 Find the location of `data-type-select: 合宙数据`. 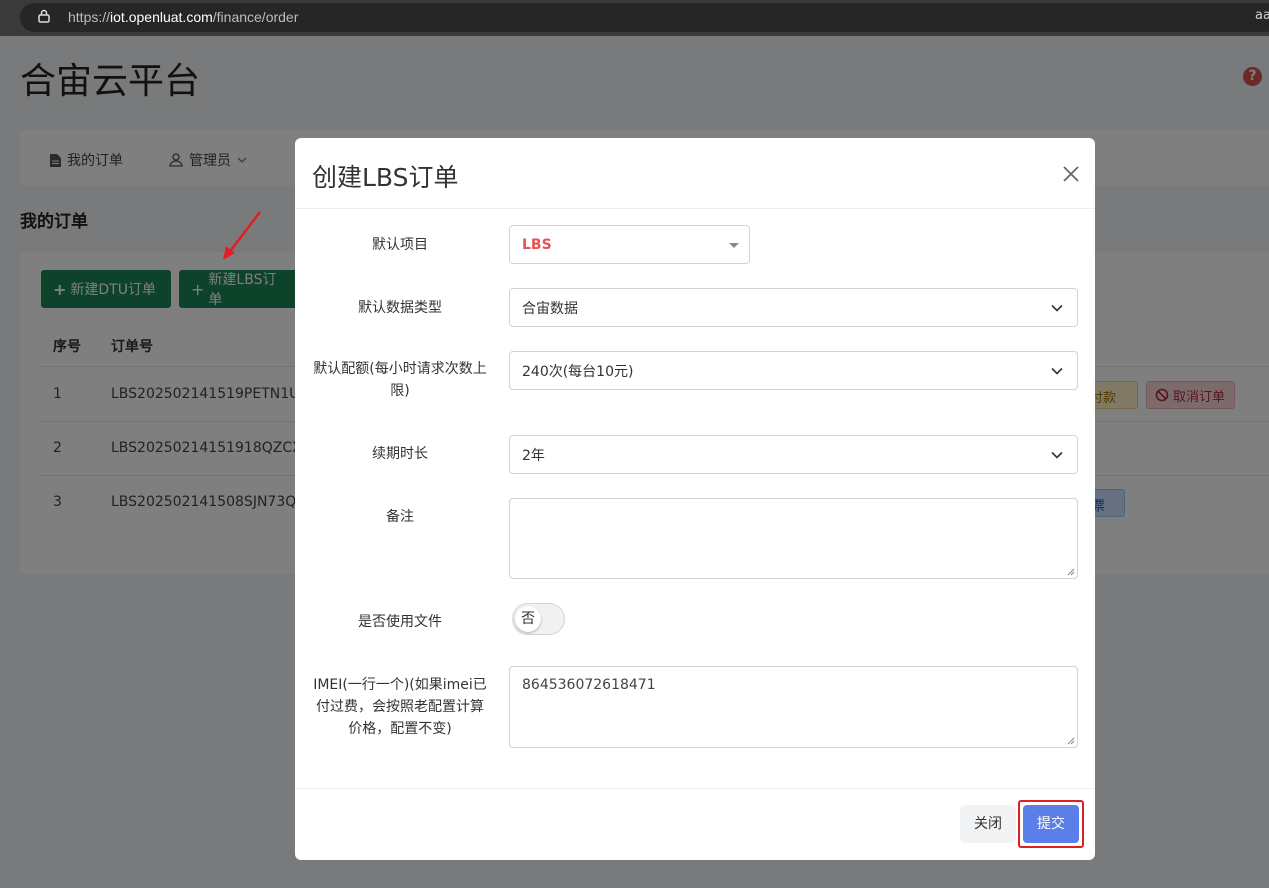

data-type-select: 合宙数据 is located at coordinates (793, 307).